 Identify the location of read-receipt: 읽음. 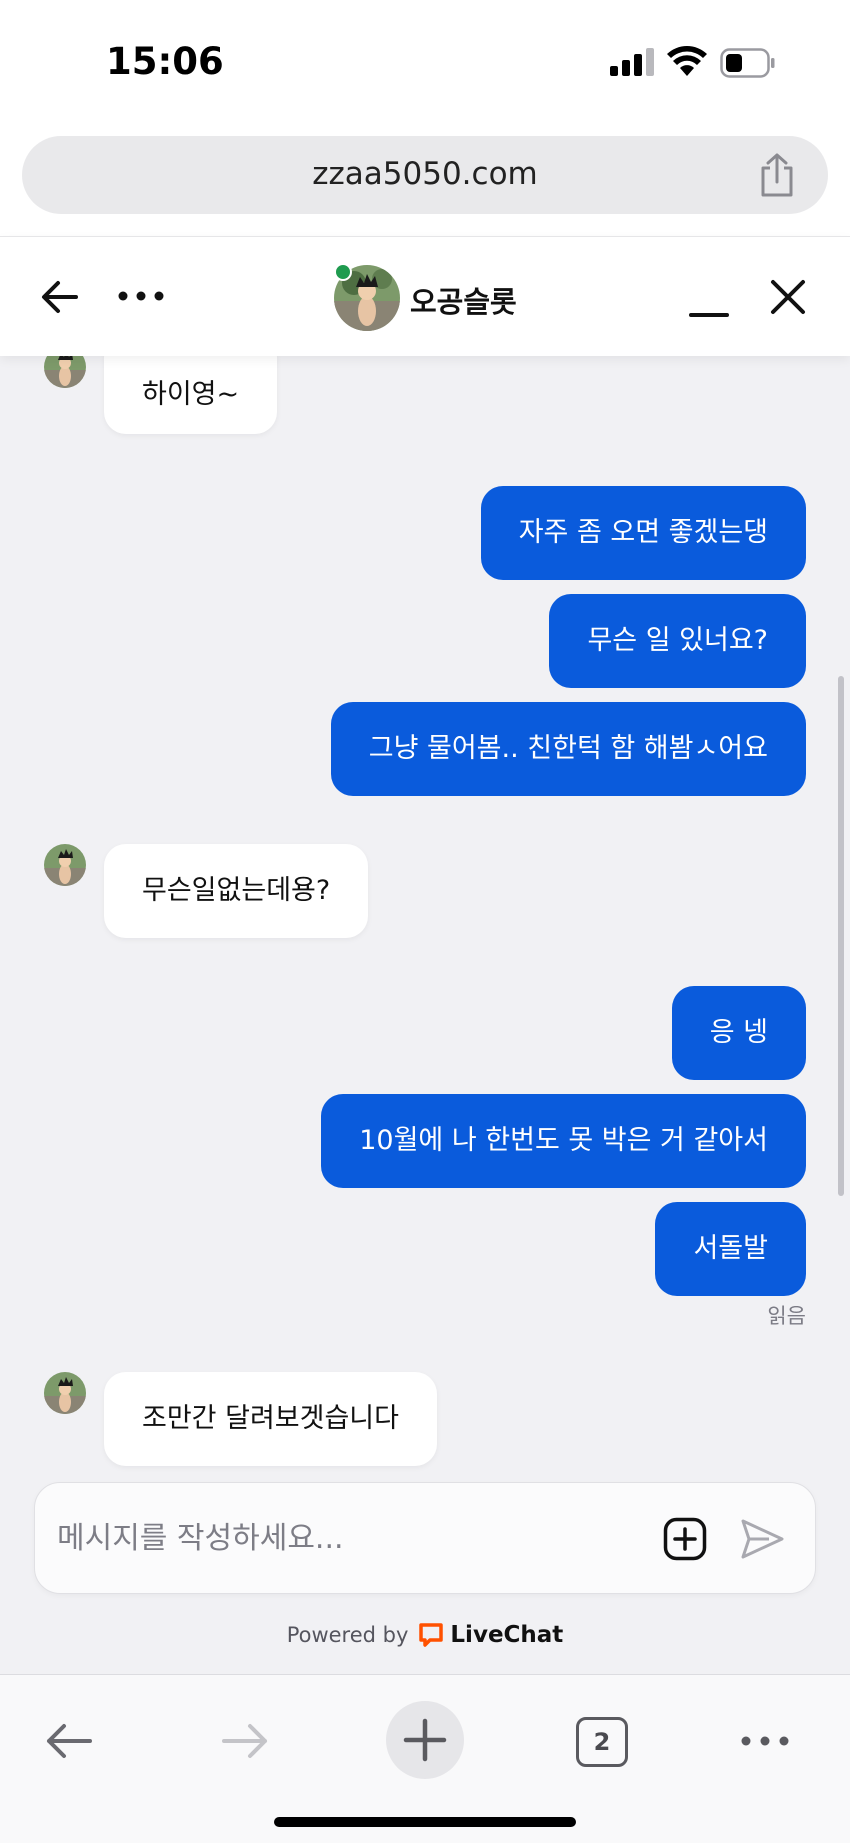
(786, 1316).